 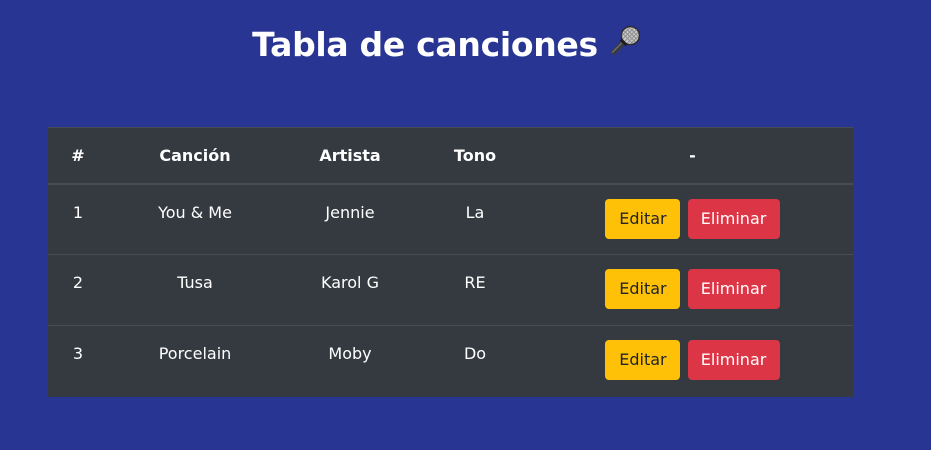 What do you see at coordinates (425, 44) in the screenshot?
I see `page-title-text: Tabla de canciones` at bounding box center [425, 44].